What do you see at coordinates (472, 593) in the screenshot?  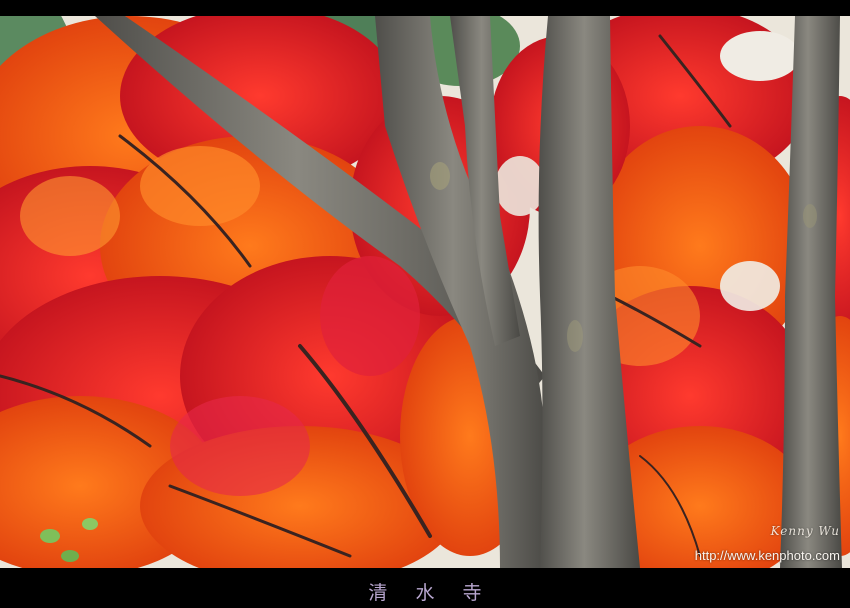 I see `caption-char: 寺` at bounding box center [472, 593].